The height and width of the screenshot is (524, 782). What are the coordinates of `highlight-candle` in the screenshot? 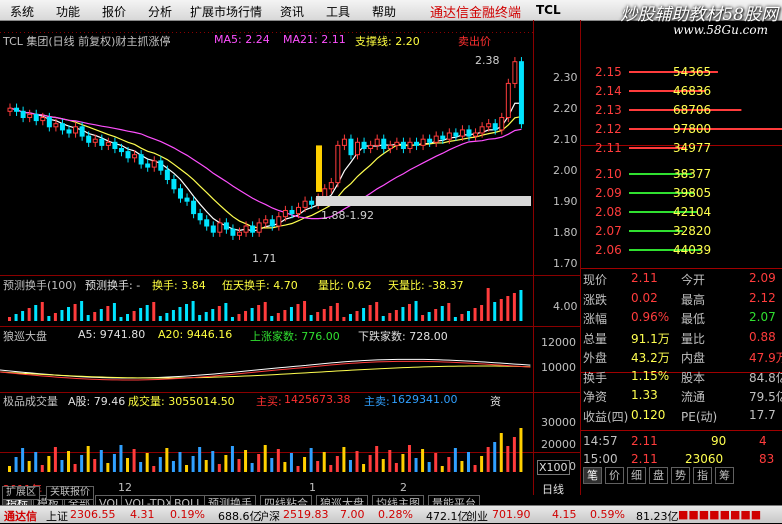 It's located at (319, 168).